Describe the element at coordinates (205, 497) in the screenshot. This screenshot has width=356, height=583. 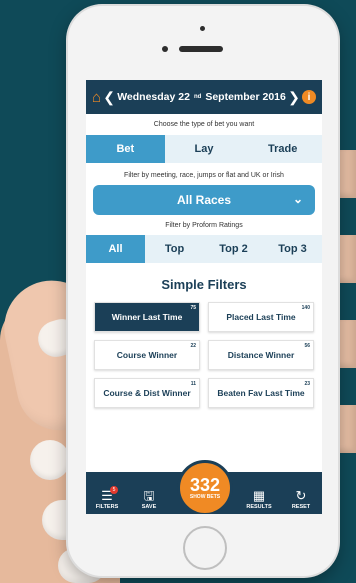
I see `show-bets-label: SHOW BETS` at that location.